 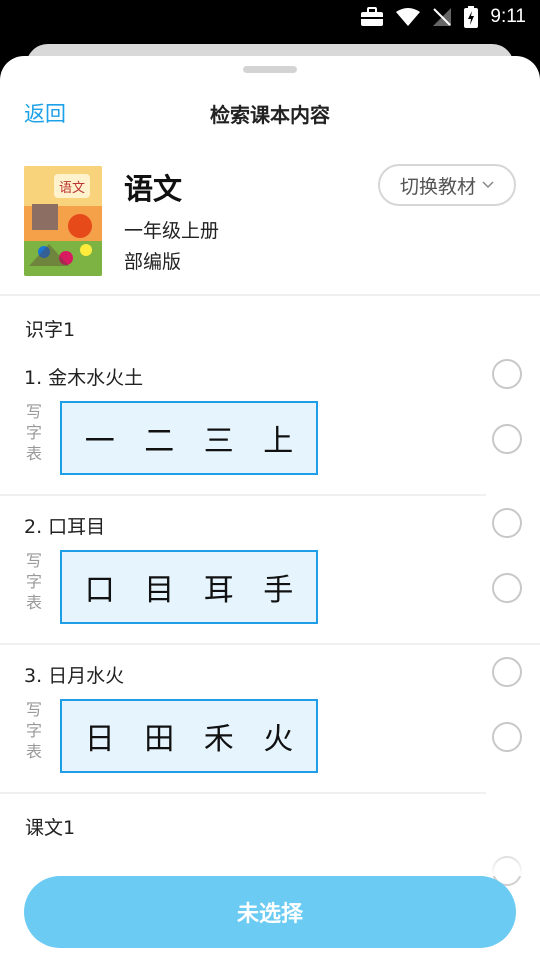 I want to click on char-cell: 田, so click(x=159, y=739).